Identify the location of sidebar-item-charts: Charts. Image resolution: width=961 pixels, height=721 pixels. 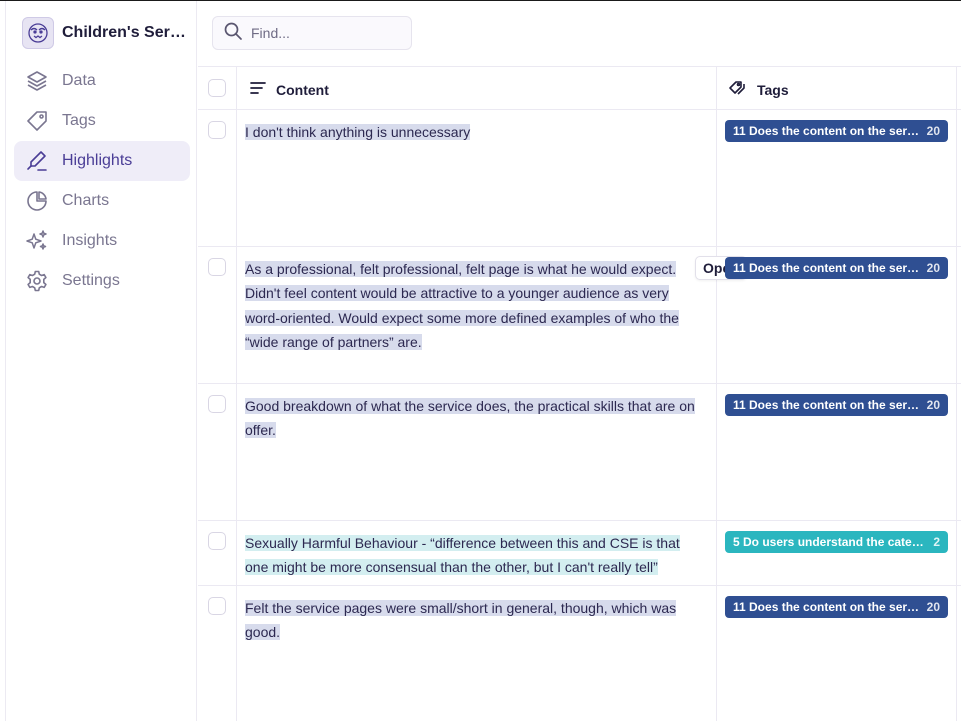
(102, 201).